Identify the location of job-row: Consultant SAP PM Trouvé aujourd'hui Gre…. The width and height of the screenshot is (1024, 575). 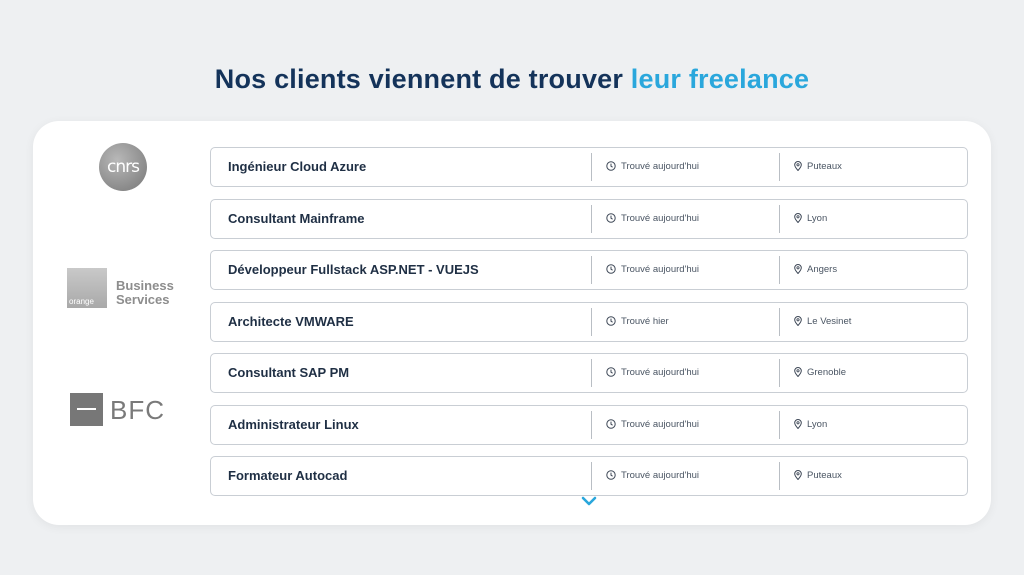
(589, 373).